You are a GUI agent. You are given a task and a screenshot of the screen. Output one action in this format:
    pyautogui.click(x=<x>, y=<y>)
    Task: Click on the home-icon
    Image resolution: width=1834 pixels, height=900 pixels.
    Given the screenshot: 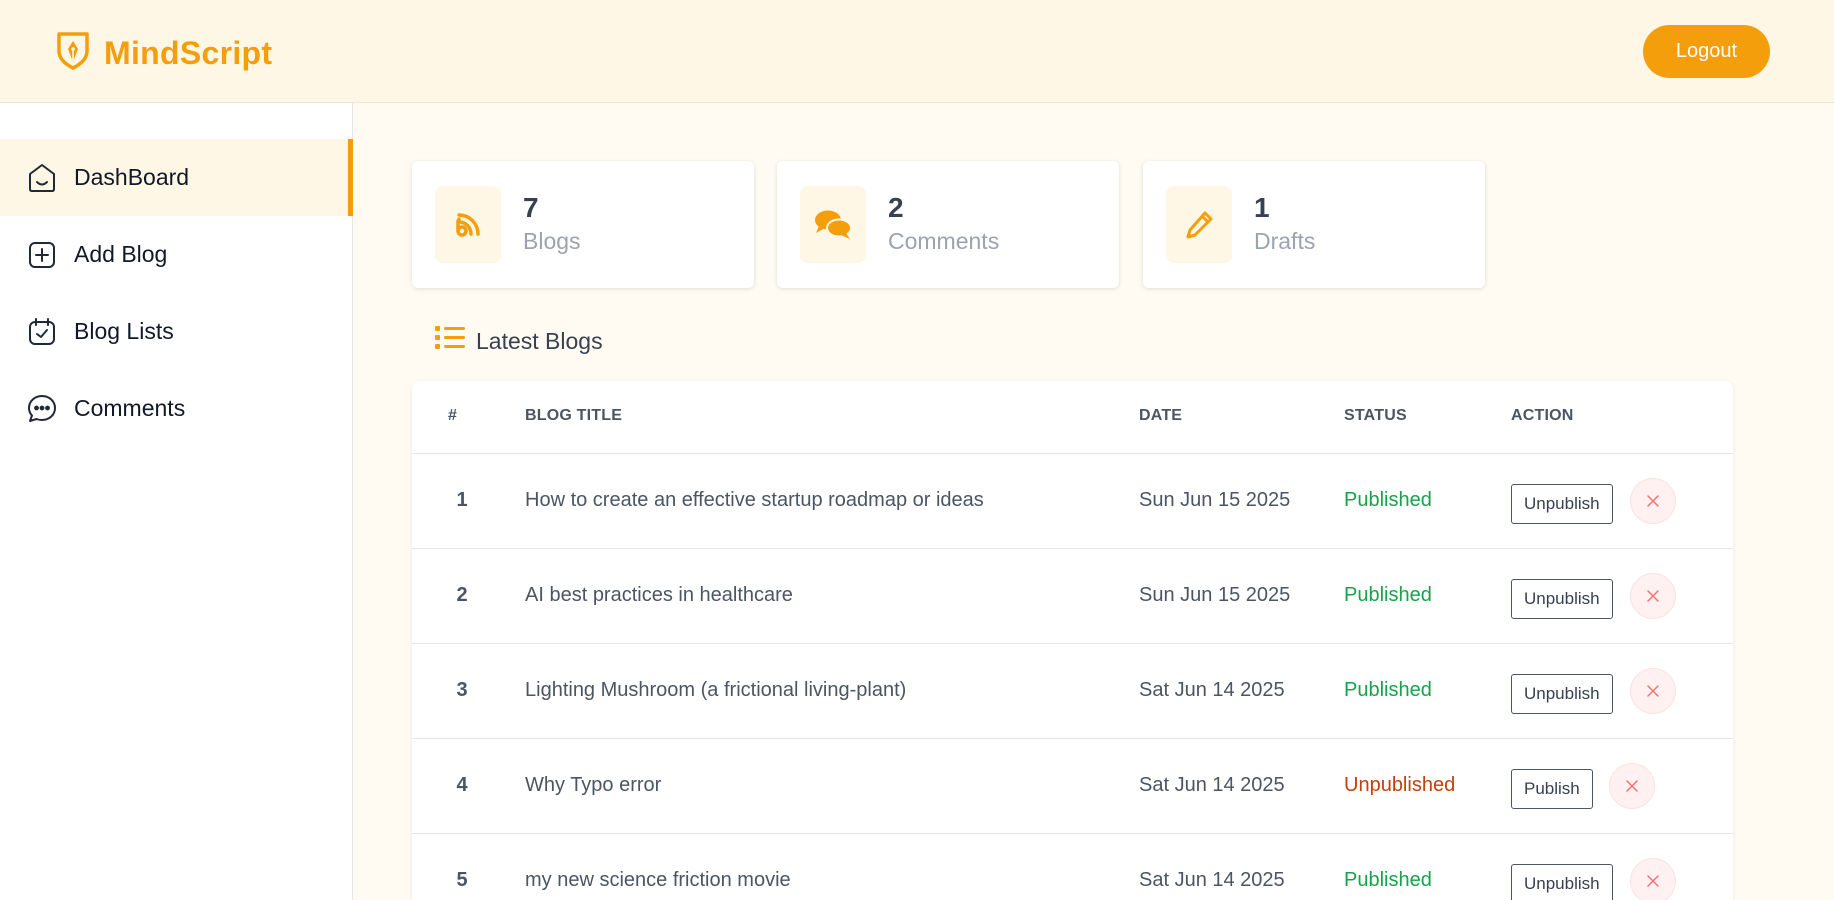 What is the action you would take?
    pyautogui.click(x=42, y=178)
    